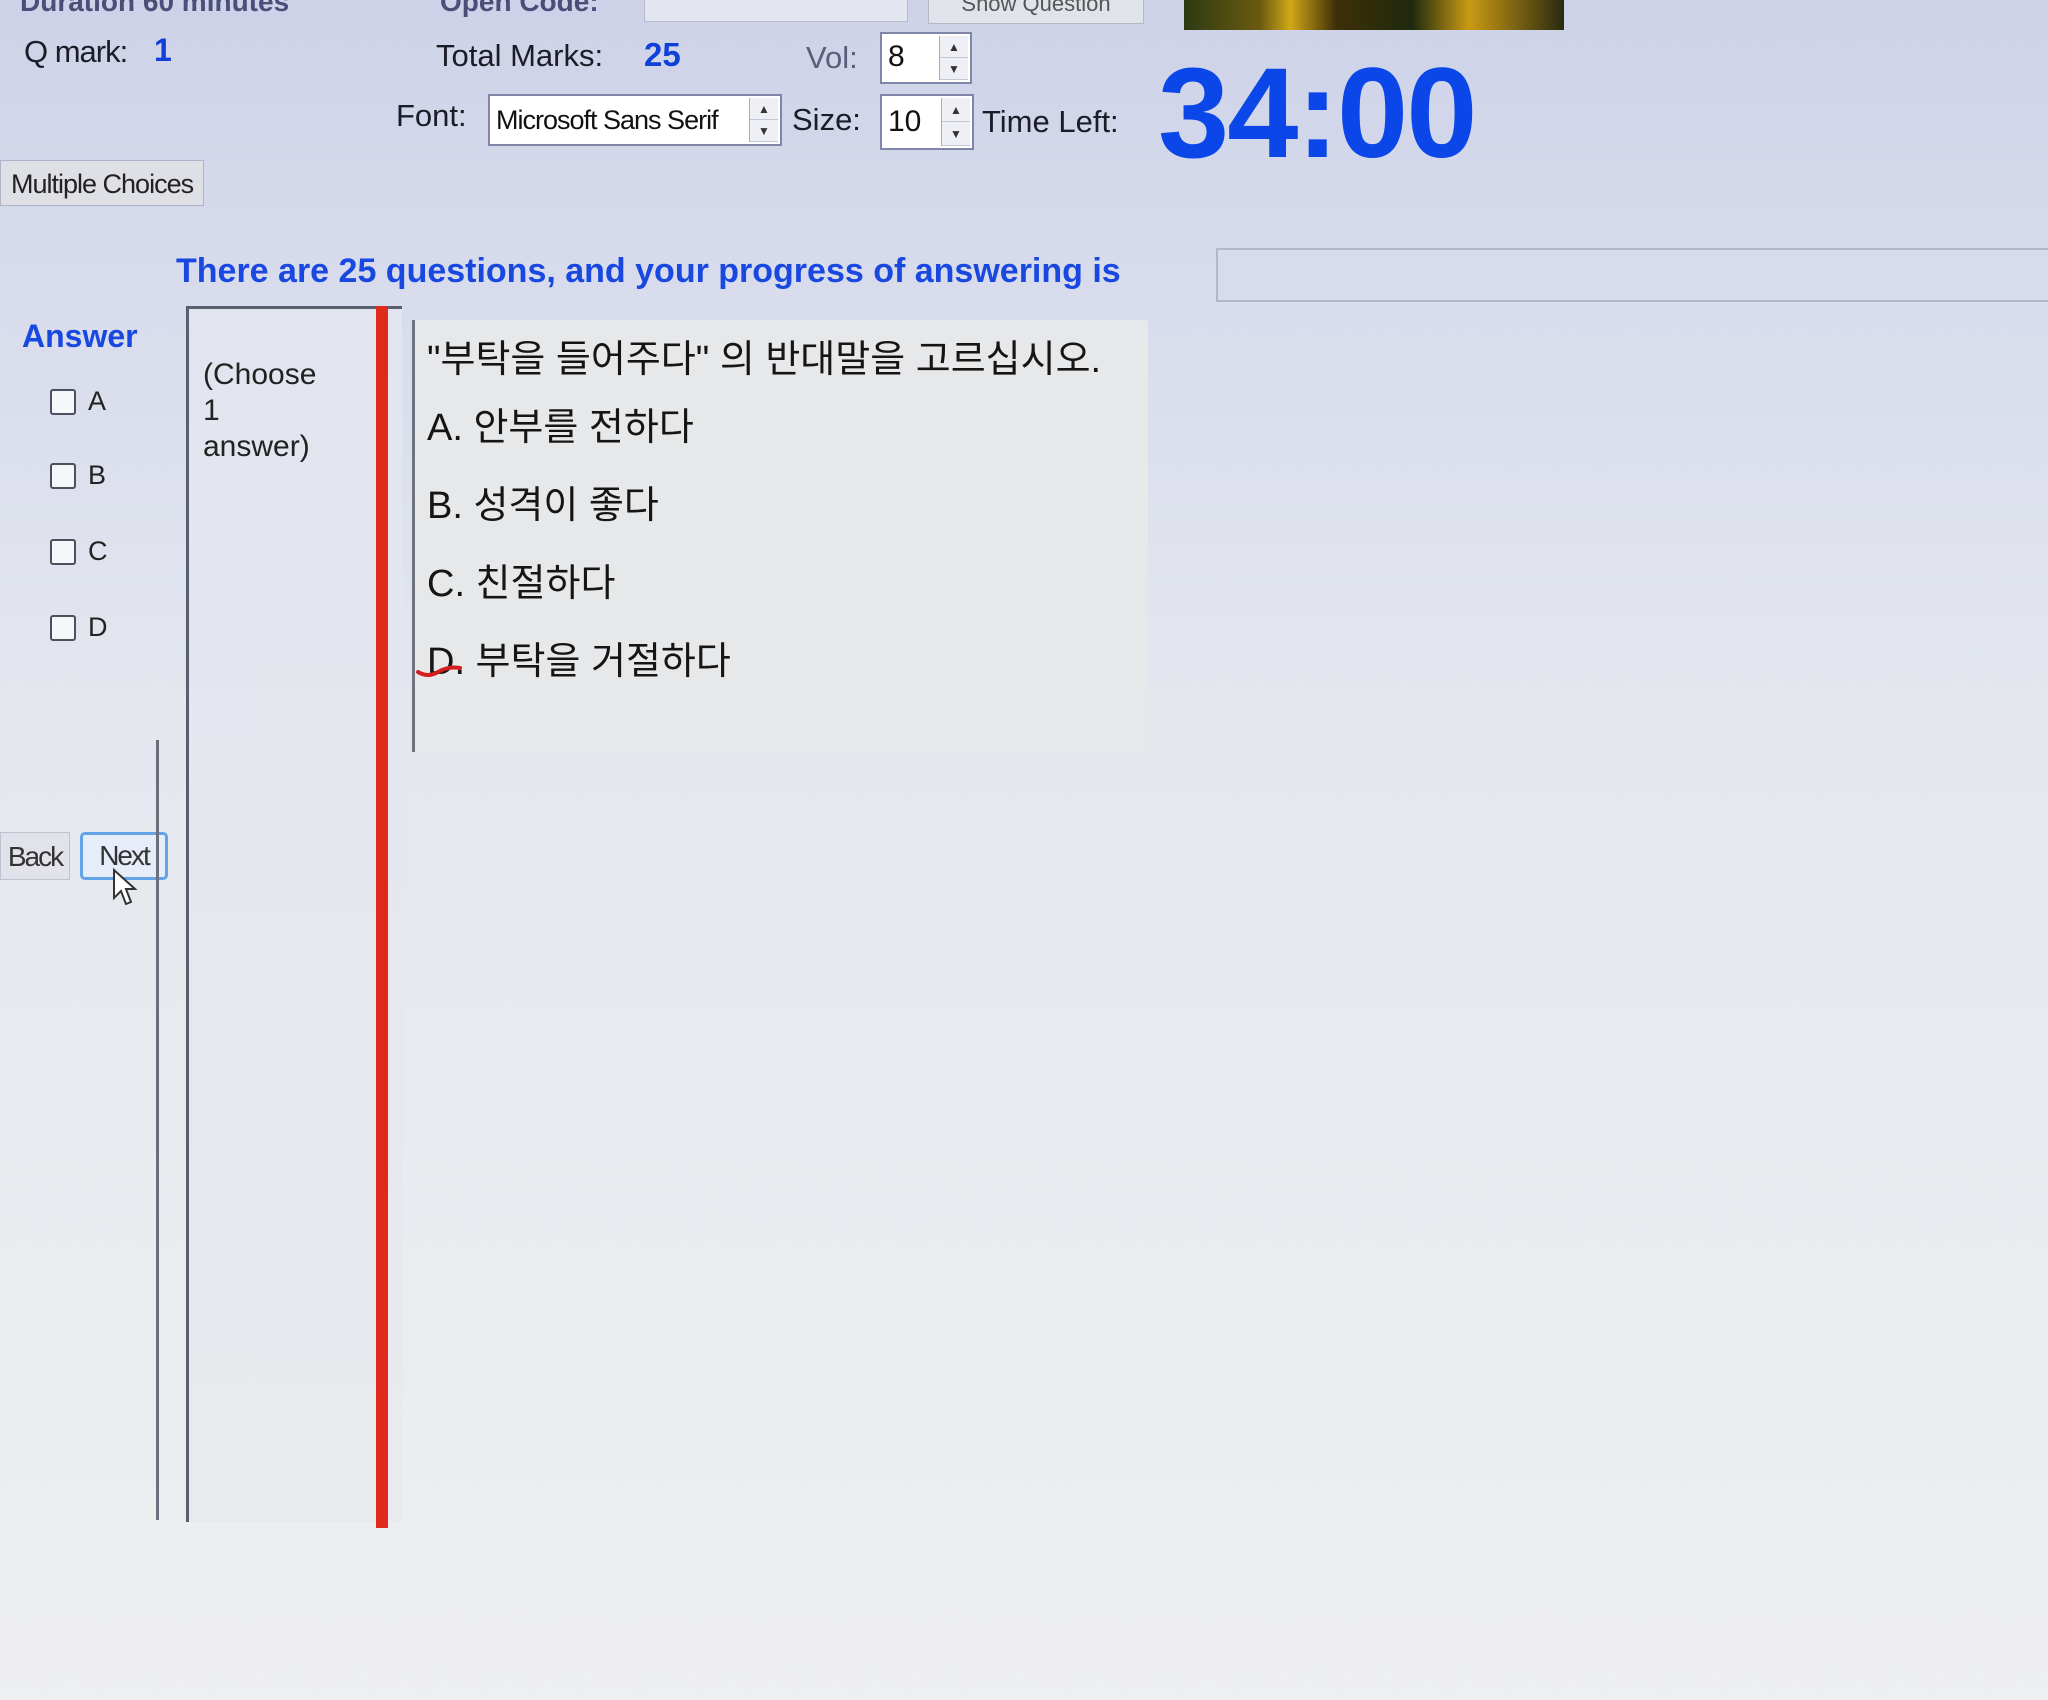 The image size is (2048, 1700). What do you see at coordinates (79, 551) in the screenshot?
I see `answer-option-c: C` at bounding box center [79, 551].